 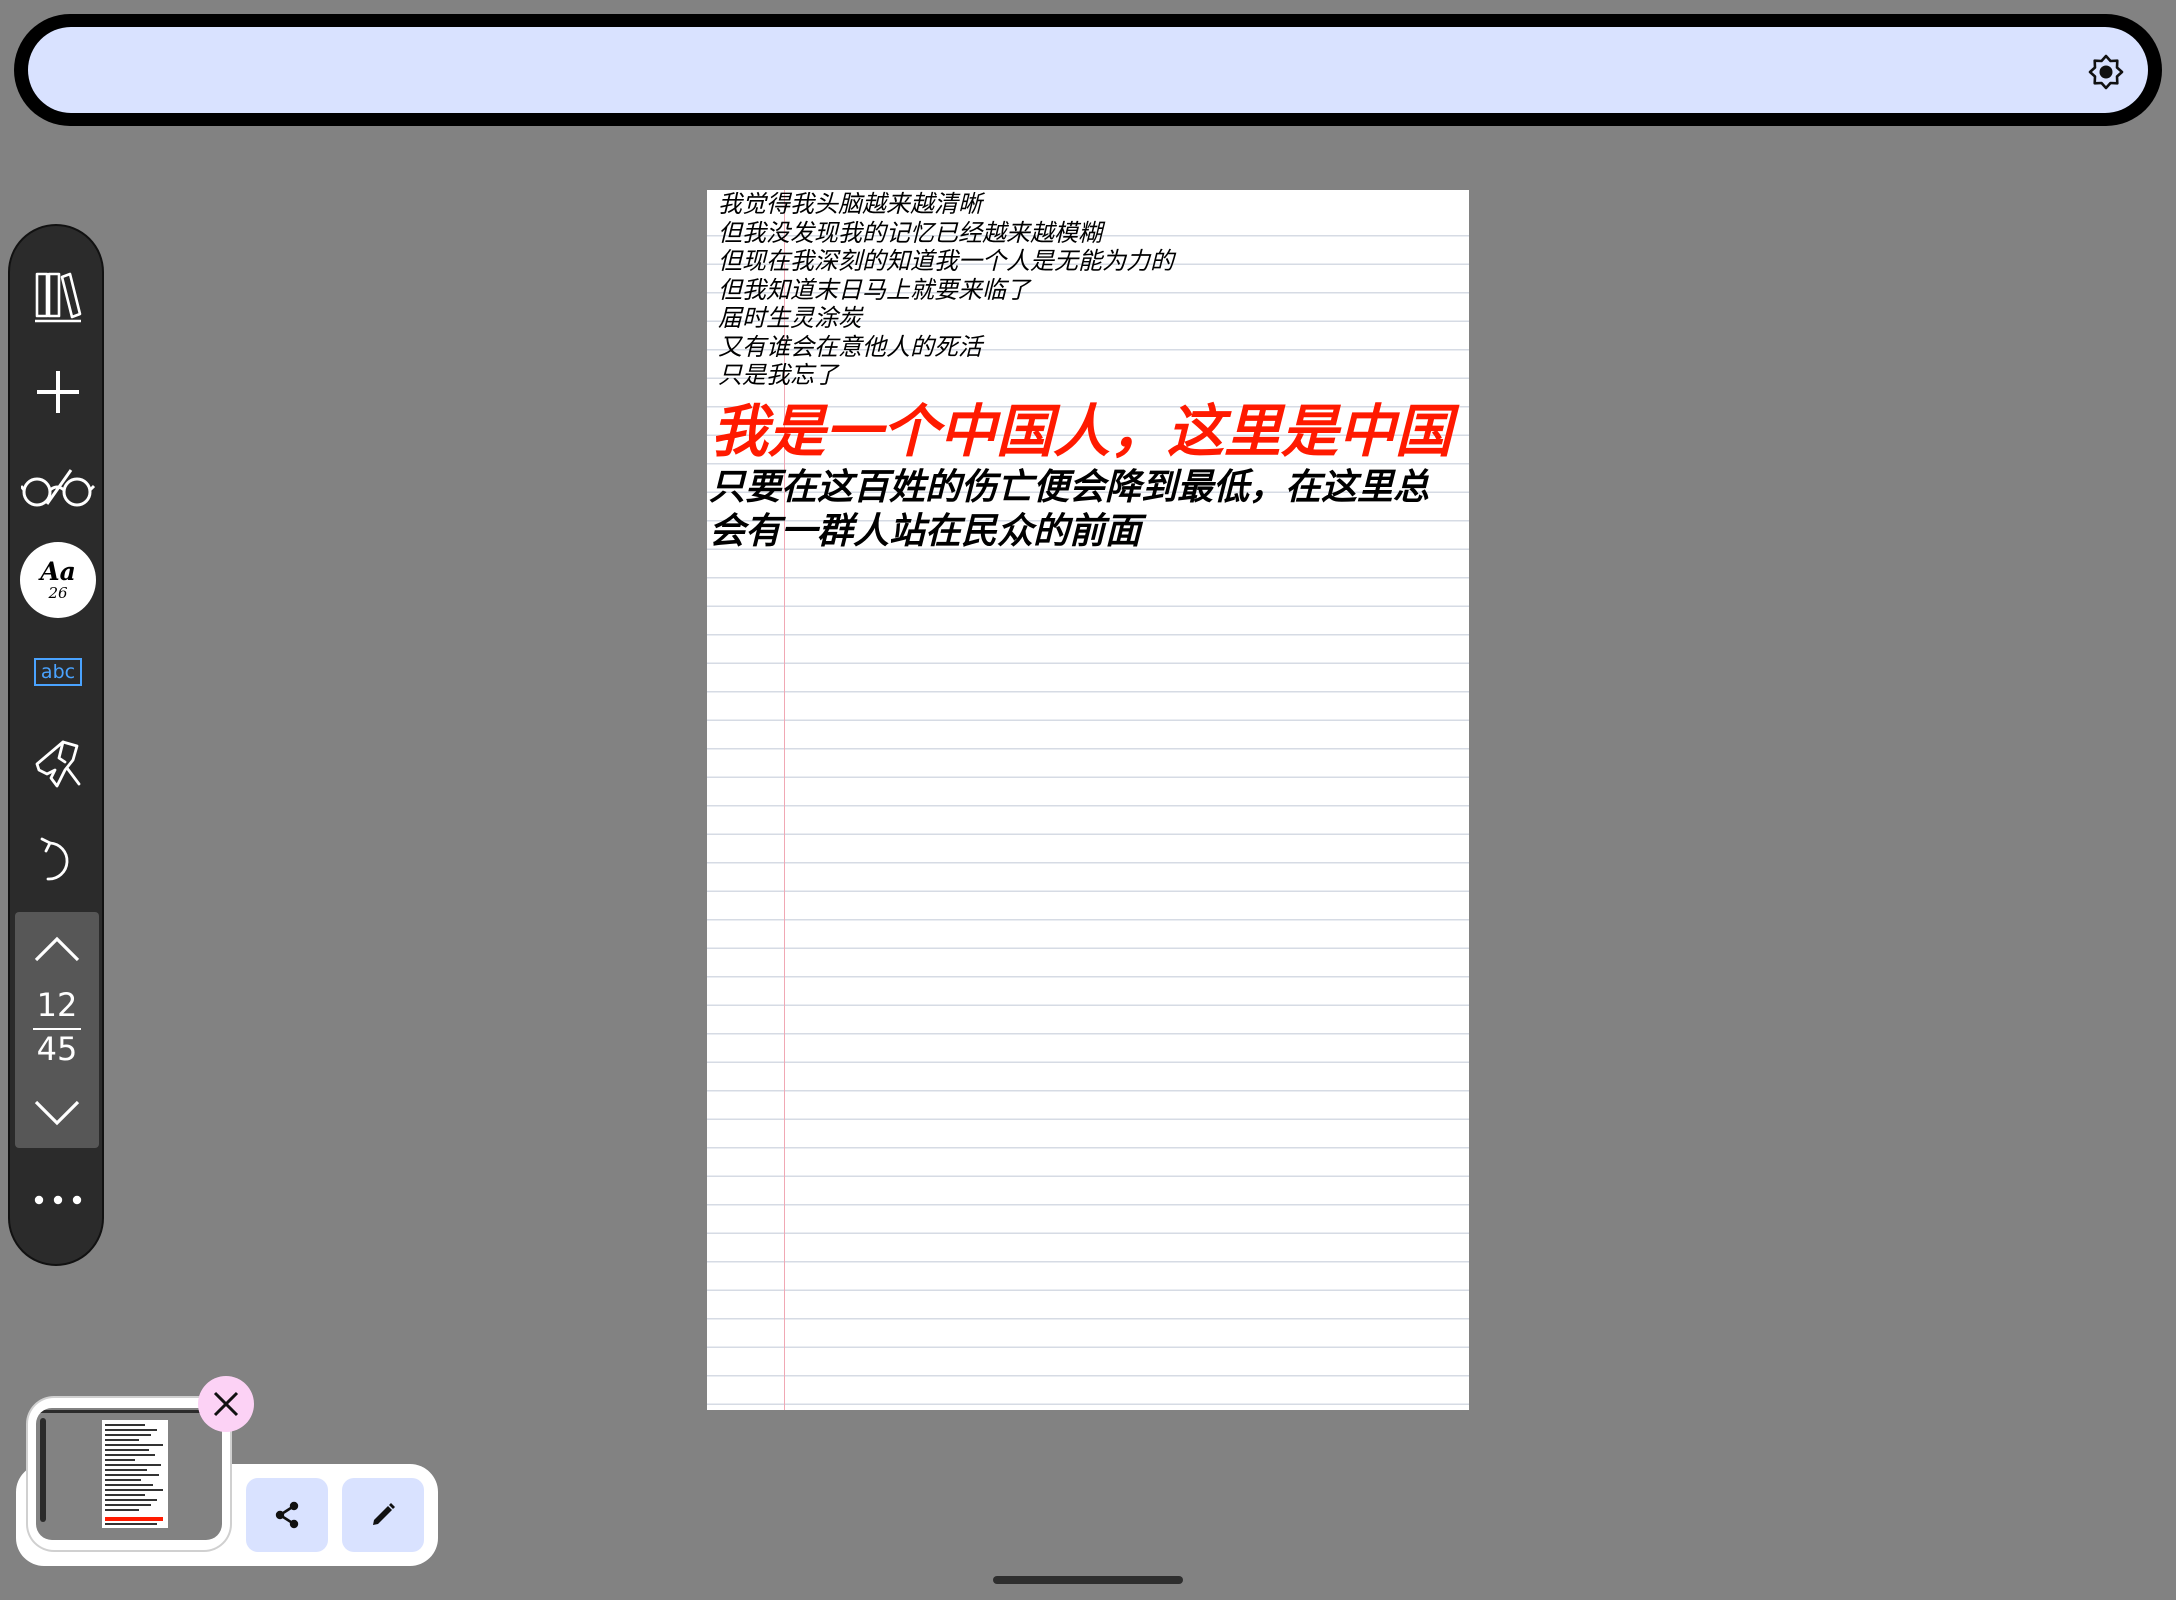 I want to click on thumbnail-page, so click(x=135, y=1474).